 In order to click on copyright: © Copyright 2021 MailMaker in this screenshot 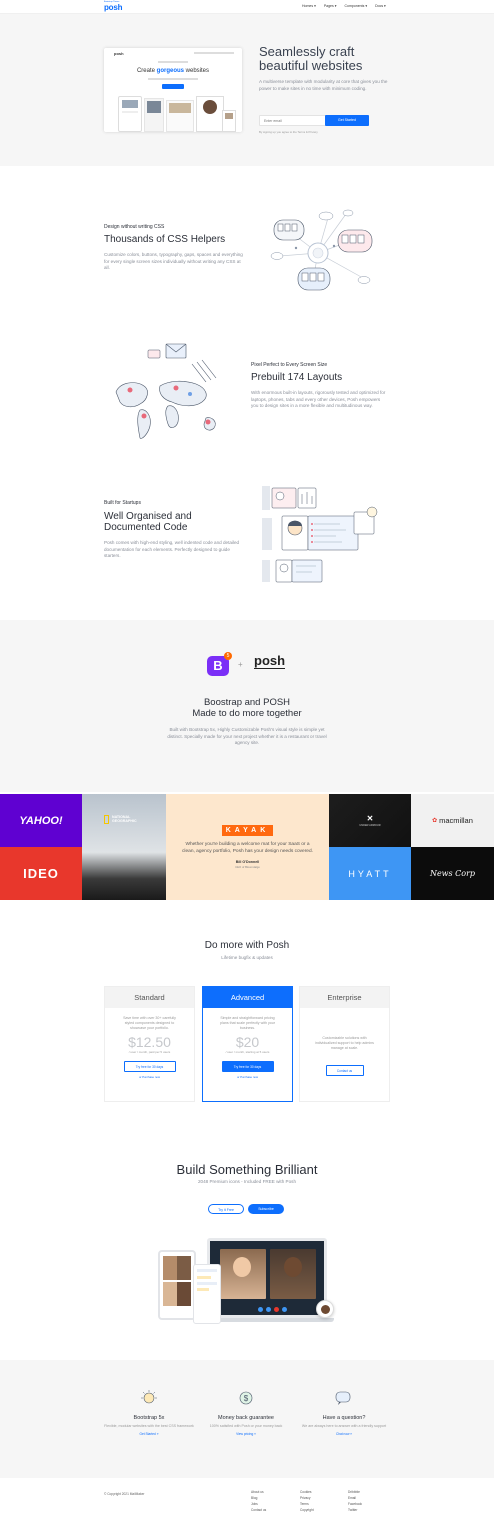, I will do `click(124, 1494)`.